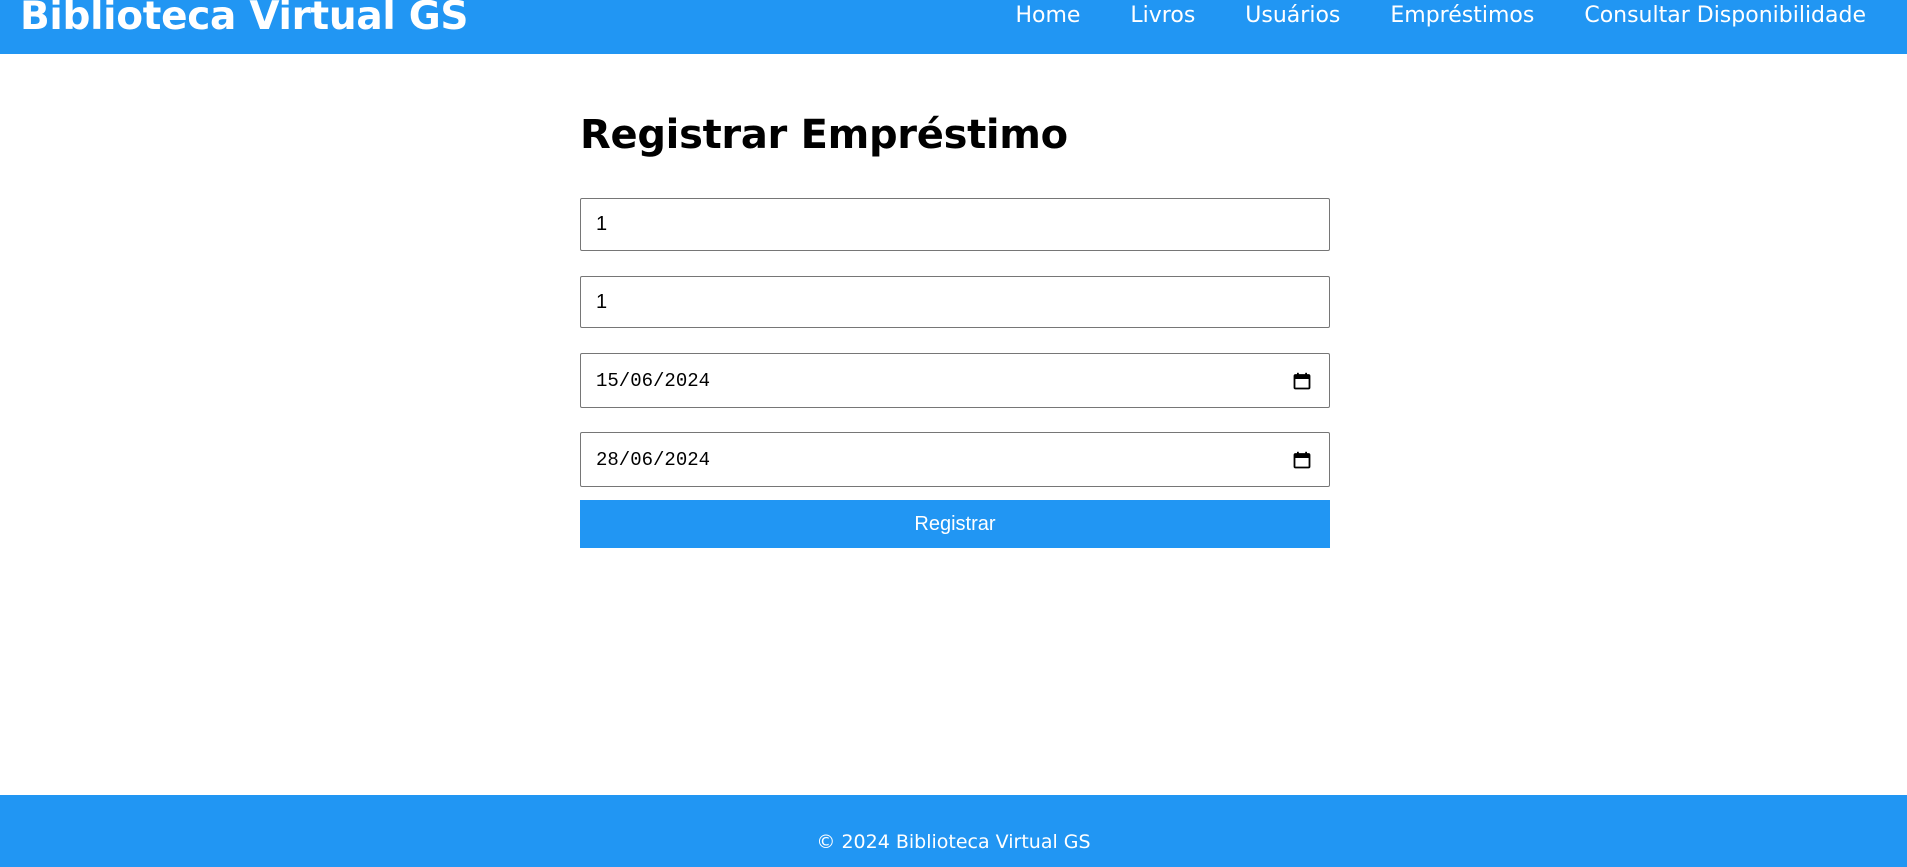 The width and height of the screenshot is (1907, 867). Describe the element at coordinates (602, 301) in the screenshot. I see `usuario-id-value: 1` at that location.